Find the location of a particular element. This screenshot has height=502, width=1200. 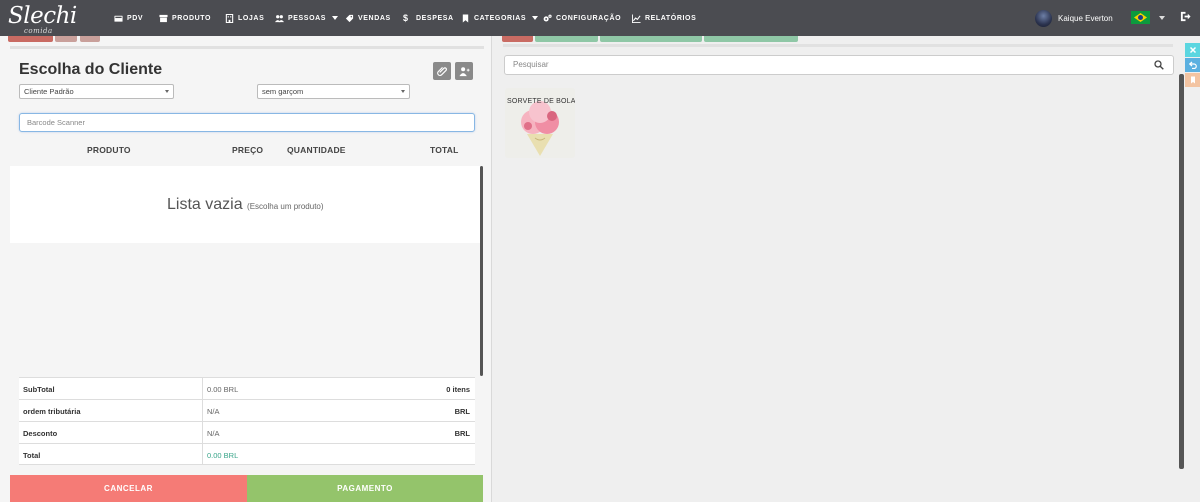

waiter-select-value: sem garçom is located at coordinates (283, 91).